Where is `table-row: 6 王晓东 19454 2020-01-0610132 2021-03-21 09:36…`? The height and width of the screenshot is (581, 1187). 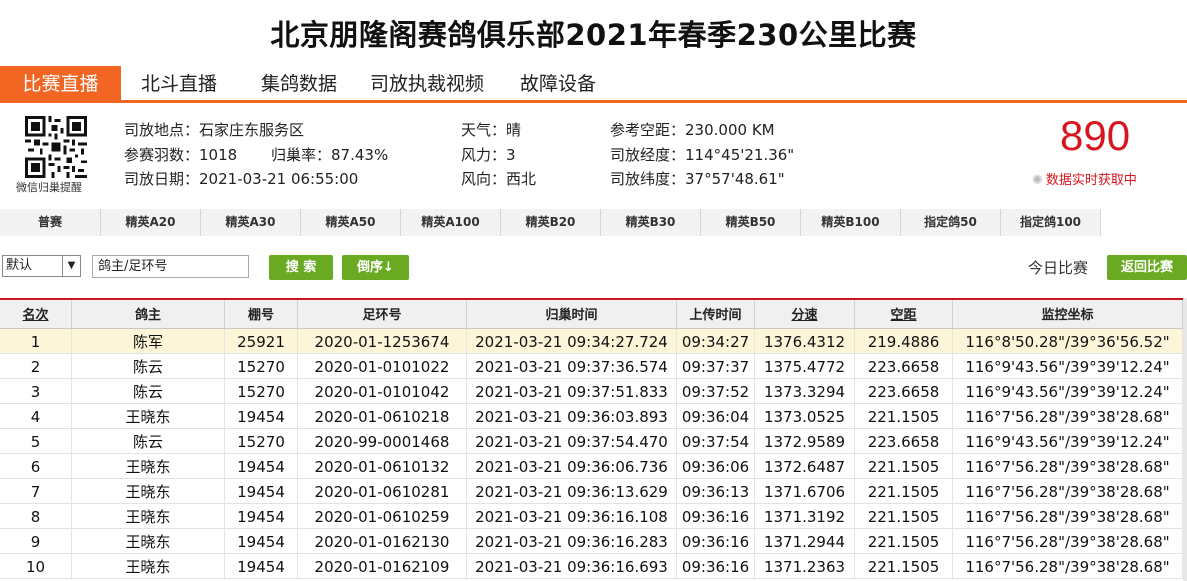
table-row: 6 王晓东 19454 2020-01-0610132 2021-03-21 09:36… is located at coordinates (593, 466).